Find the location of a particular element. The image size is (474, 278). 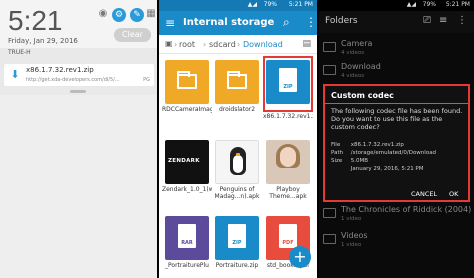

settings-icon: ⚙ is located at coordinates (119, 15).